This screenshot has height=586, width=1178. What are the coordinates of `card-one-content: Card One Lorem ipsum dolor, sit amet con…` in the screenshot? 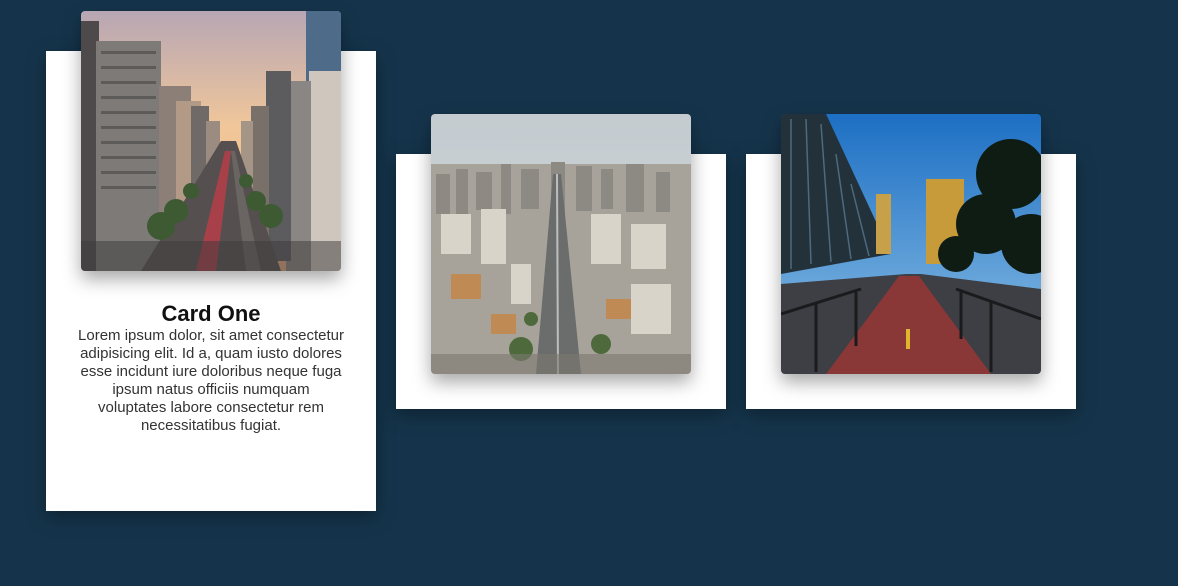 It's located at (211, 368).